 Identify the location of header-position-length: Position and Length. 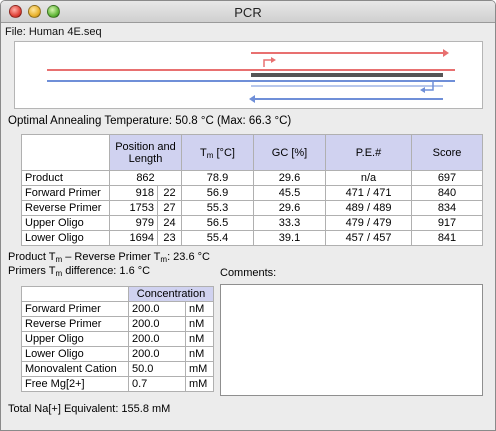
(145, 152).